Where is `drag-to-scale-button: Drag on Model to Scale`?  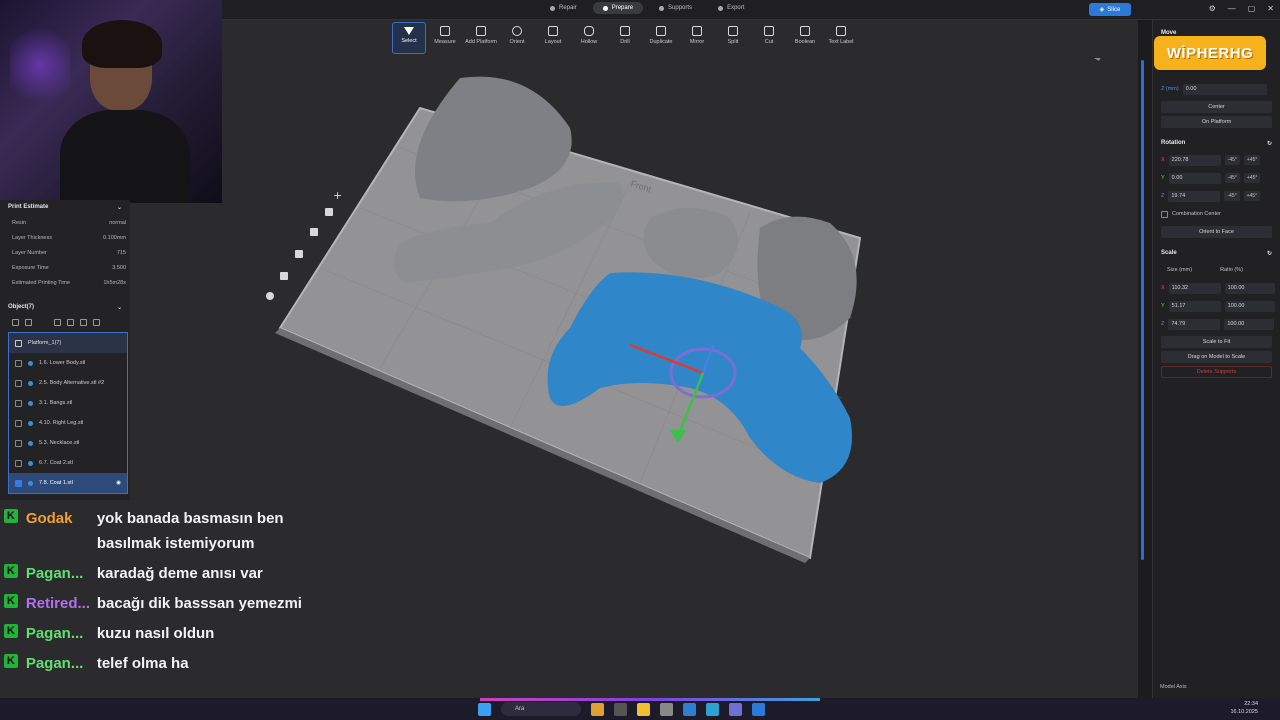
drag-to-scale-button: Drag on Model to Scale is located at coordinates (1216, 357).